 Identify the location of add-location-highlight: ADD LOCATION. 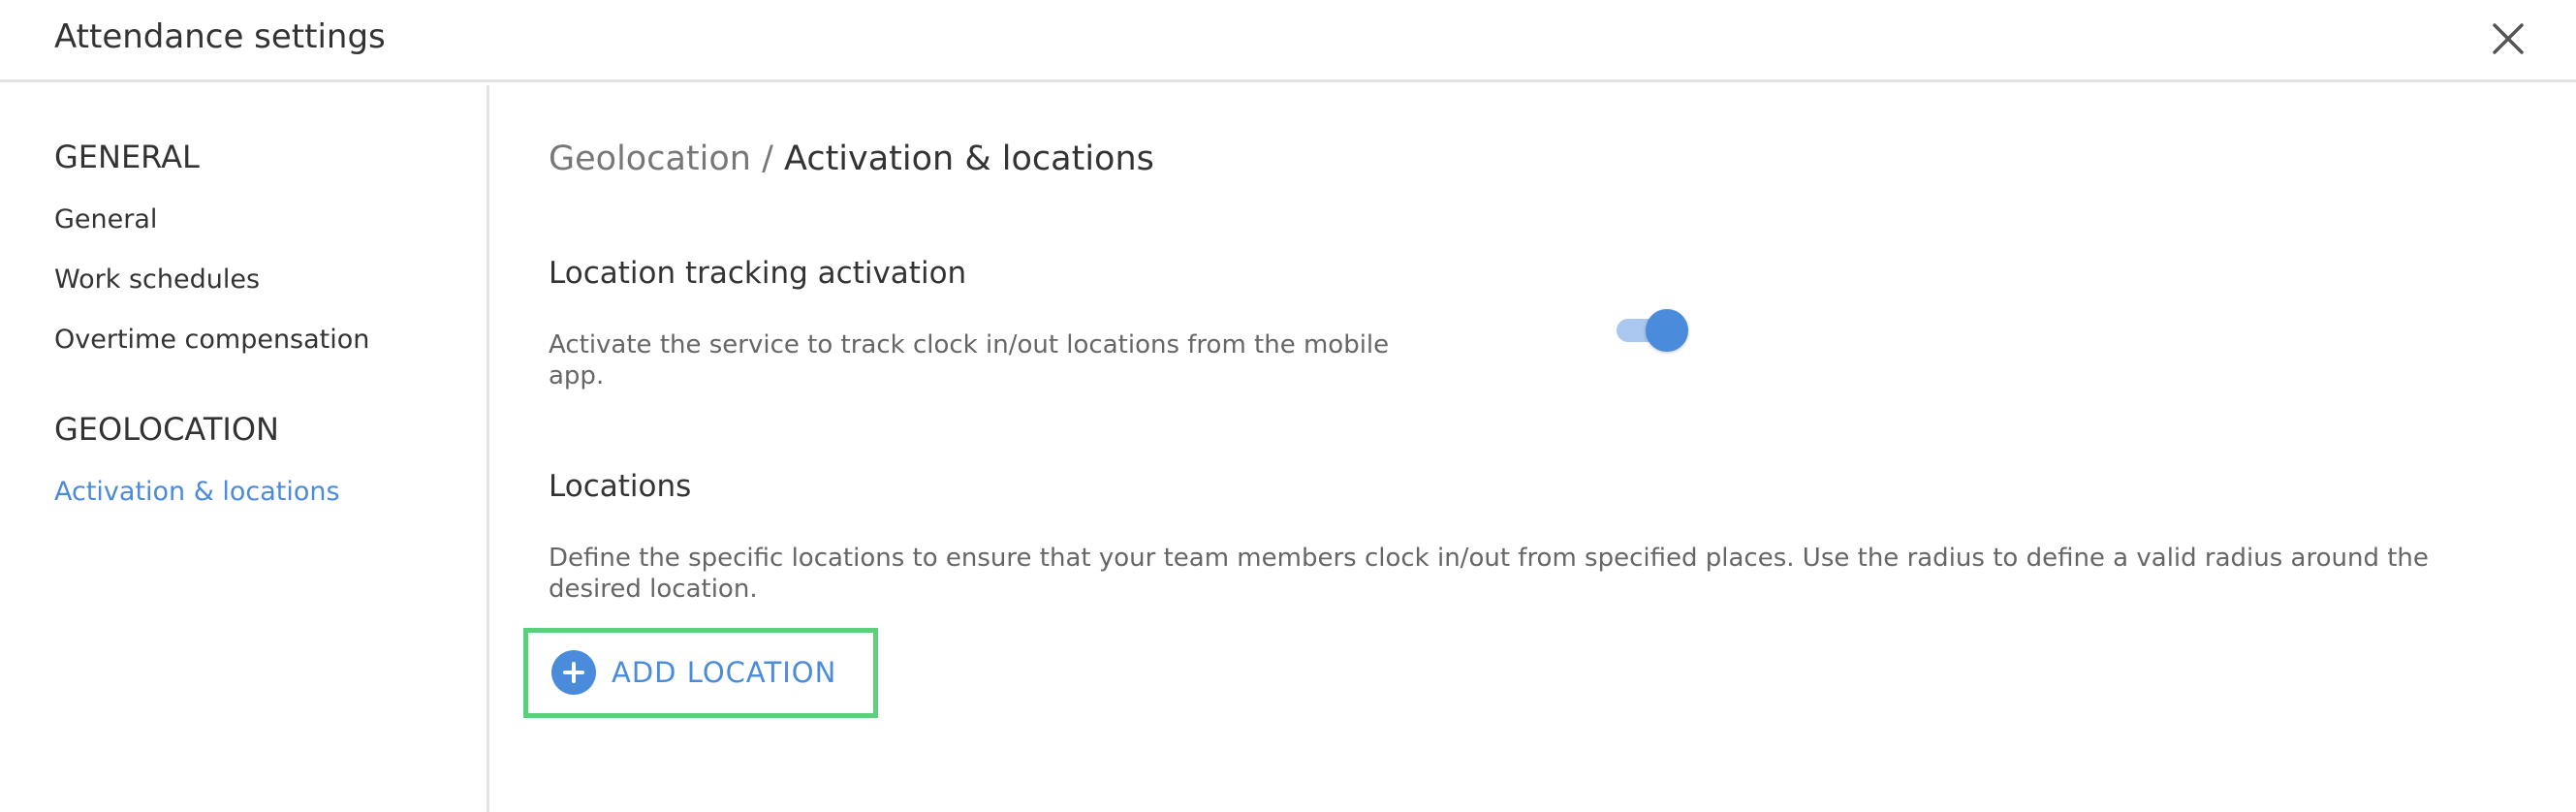
(700, 673).